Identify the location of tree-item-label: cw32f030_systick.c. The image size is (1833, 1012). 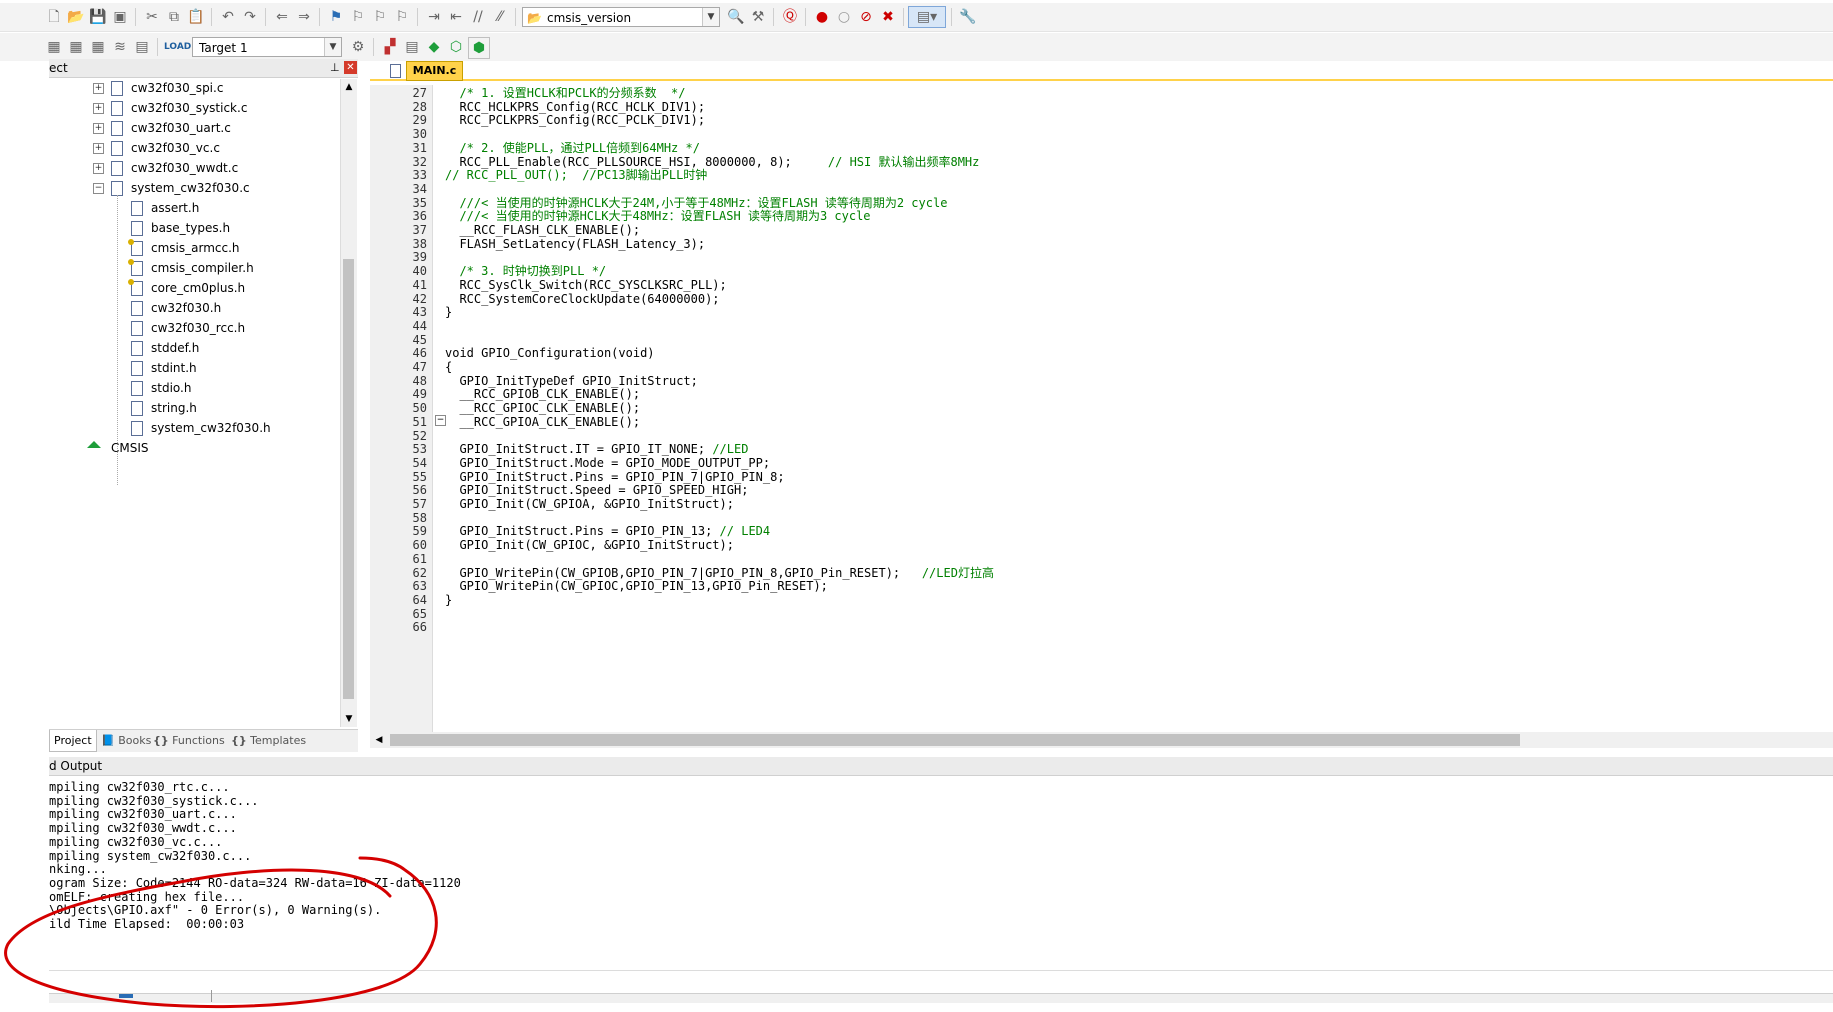
(189, 108).